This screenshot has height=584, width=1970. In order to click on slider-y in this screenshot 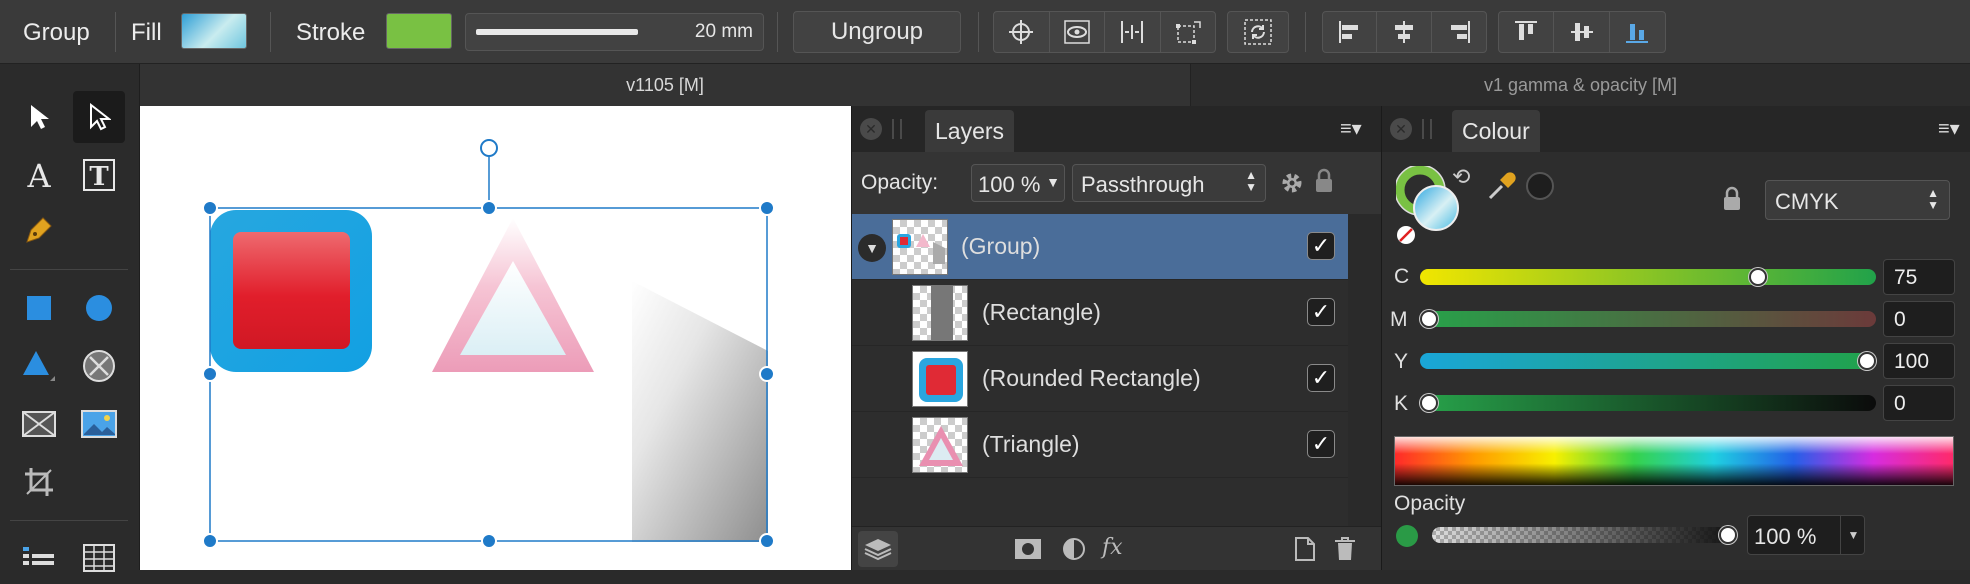, I will do `click(1648, 361)`.